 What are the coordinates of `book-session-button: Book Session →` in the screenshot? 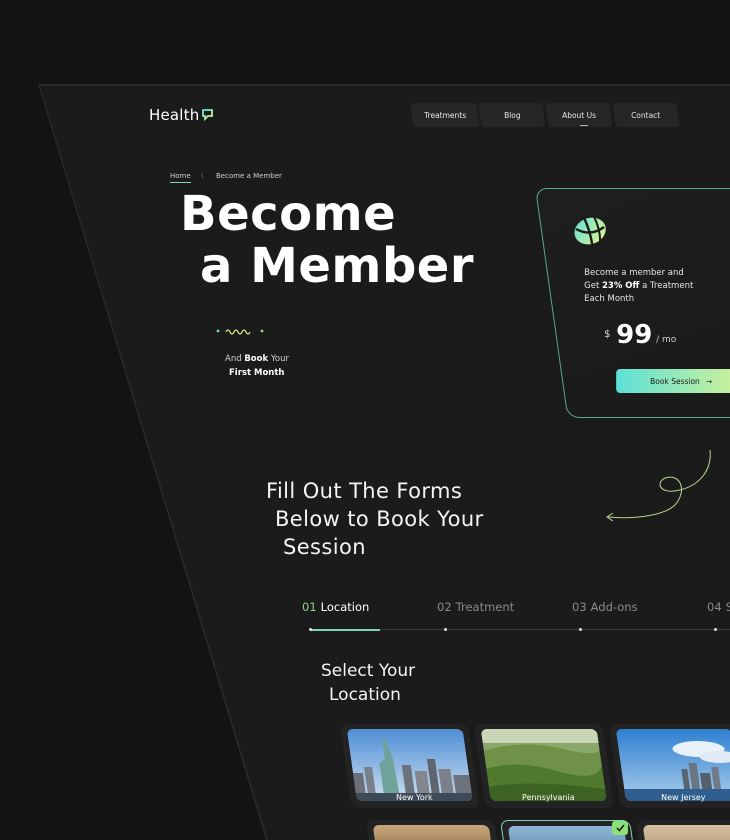 It's located at (673, 381).